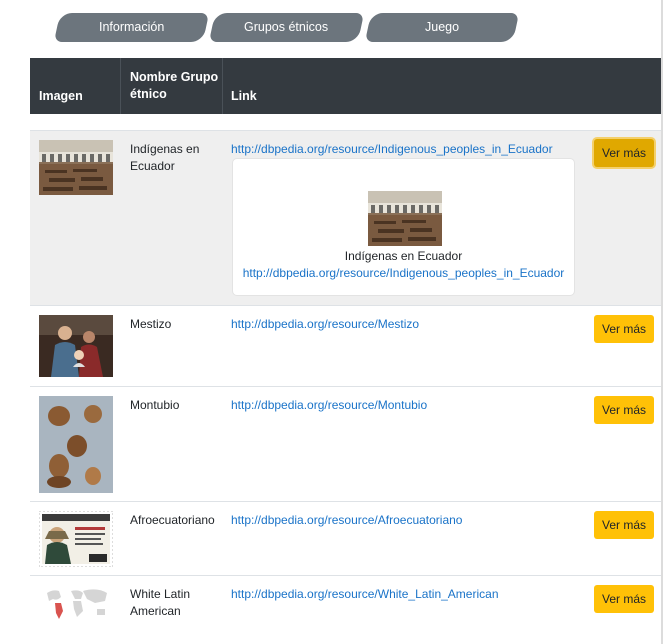 The width and height of the screenshot is (666, 644). What do you see at coordinates (151, 324) in the screenshot?
I see `group-name: Mestizo` at bounding box center [151, 324].